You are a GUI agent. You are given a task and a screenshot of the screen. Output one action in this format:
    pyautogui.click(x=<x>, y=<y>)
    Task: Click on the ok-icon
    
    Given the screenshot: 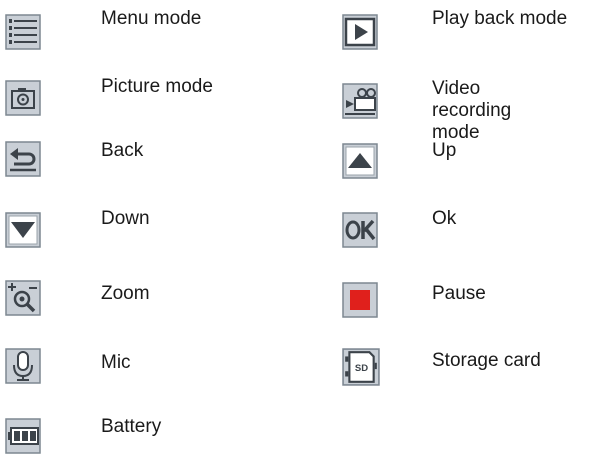 What is the action you would take?
    pyautogui.click(x=360, y=230)
    